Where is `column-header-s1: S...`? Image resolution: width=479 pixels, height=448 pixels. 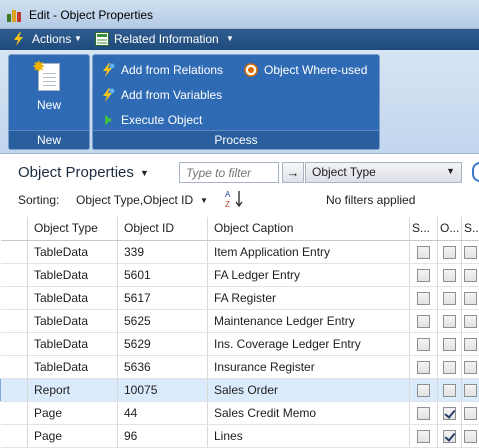 column-header-s1: S... is located at coordinates (424, 228).